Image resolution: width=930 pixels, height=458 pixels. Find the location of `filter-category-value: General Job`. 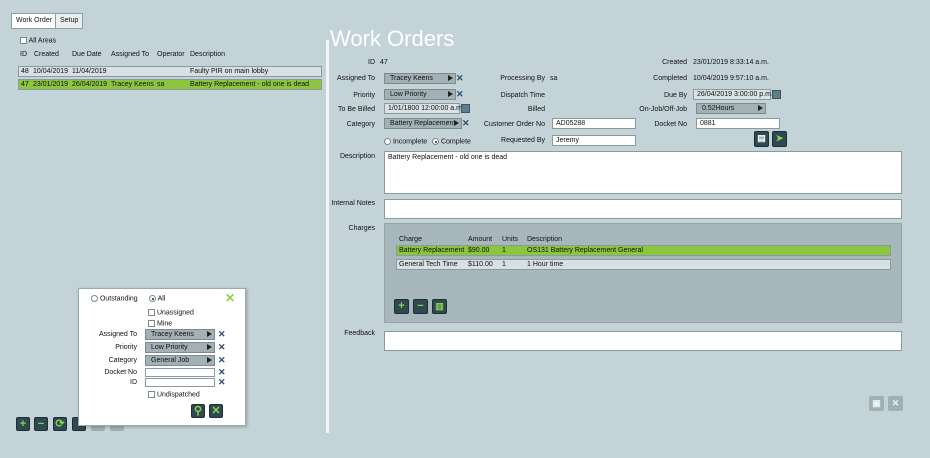

filter-category-value: General Job is located at coordinates (170, 360).